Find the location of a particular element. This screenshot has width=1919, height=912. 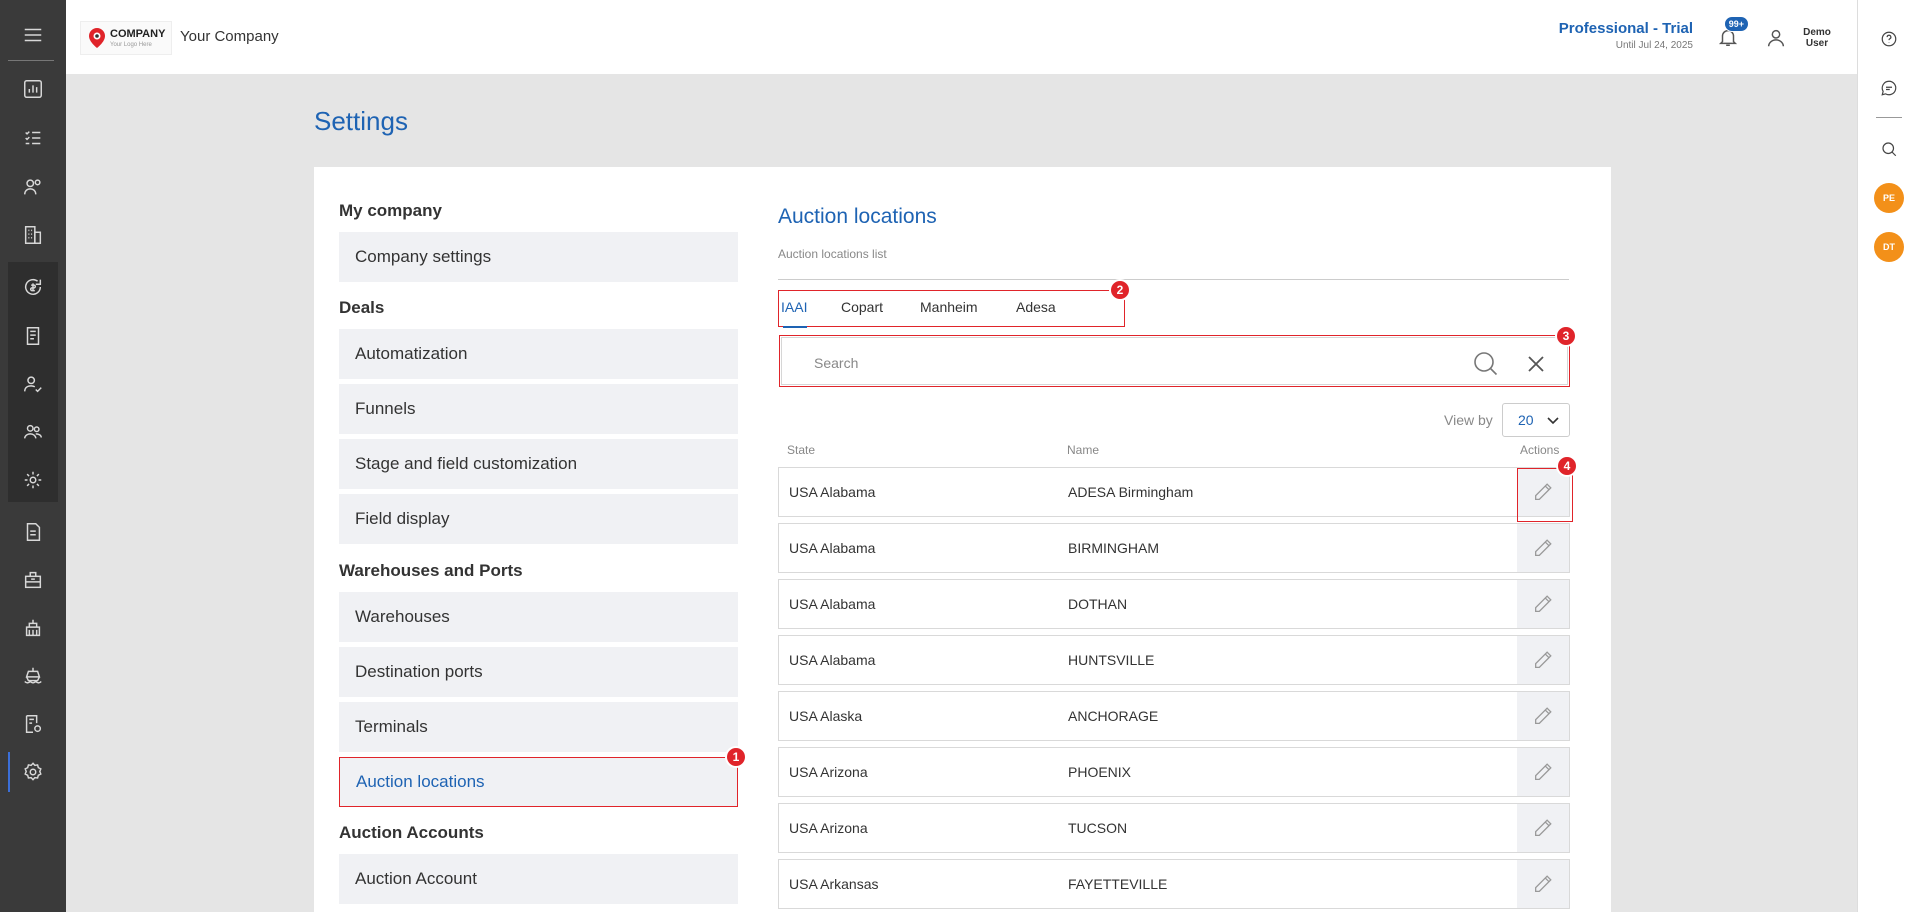

dashboard-icon is located at coordinates (33, 89).